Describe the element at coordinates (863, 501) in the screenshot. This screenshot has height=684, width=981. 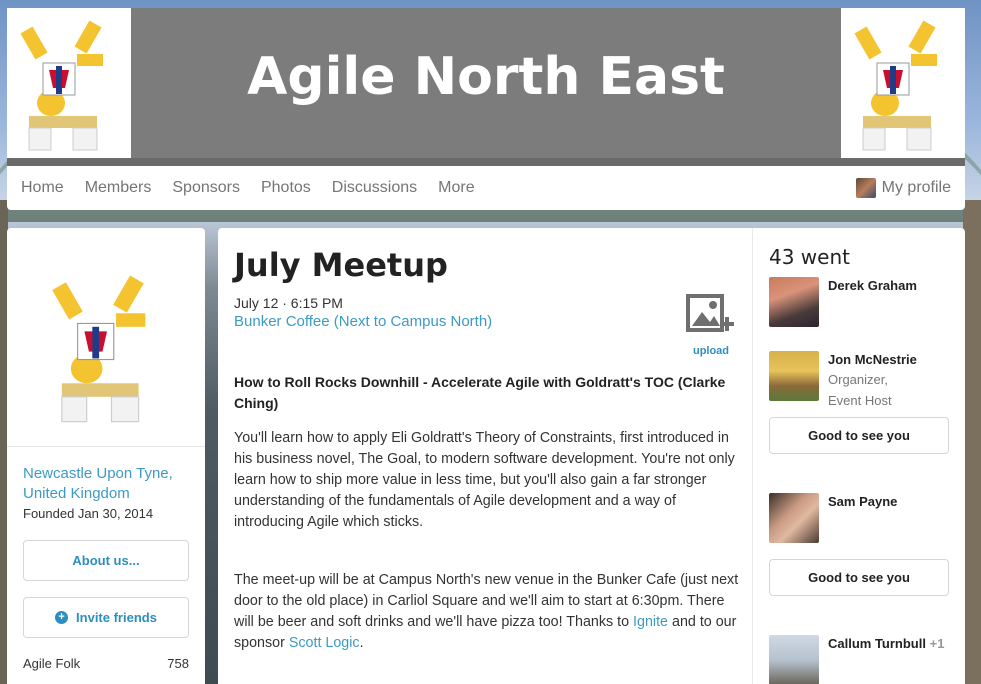
I see `attendee-name: Sam Payne` at that location.